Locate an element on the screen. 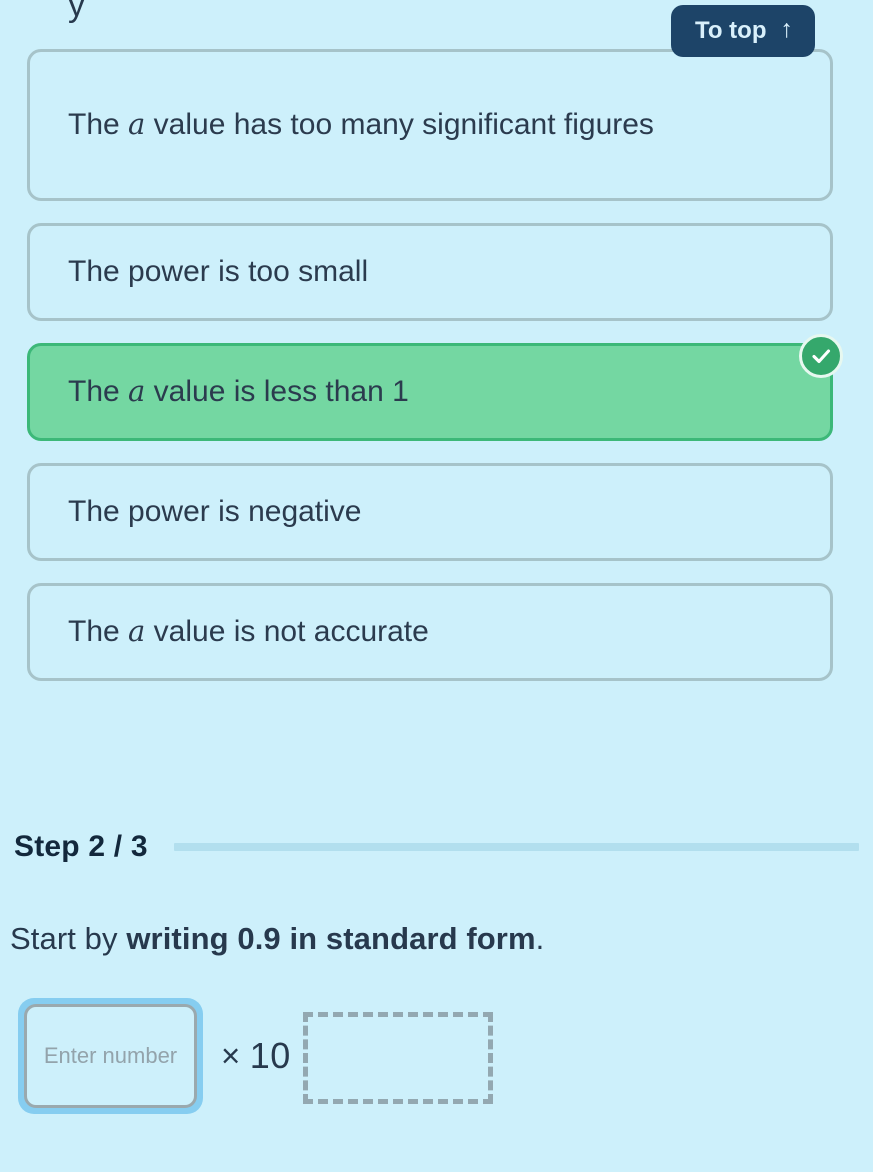 The image size is (873, 1172). times-ten-expression: × 10 is located at coordinates (256, 1056).